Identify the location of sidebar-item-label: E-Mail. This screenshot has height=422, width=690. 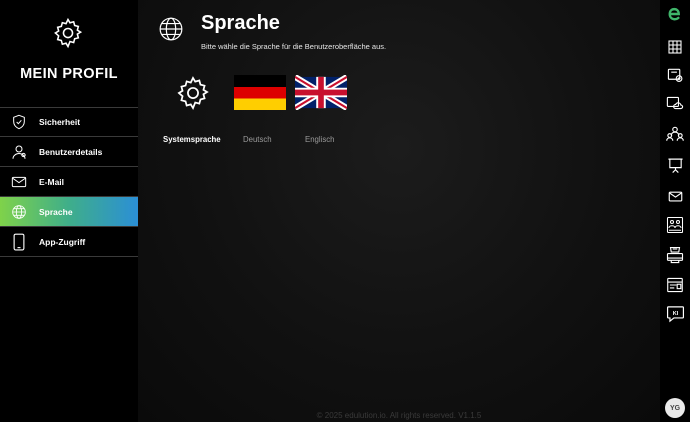
(52, 181).